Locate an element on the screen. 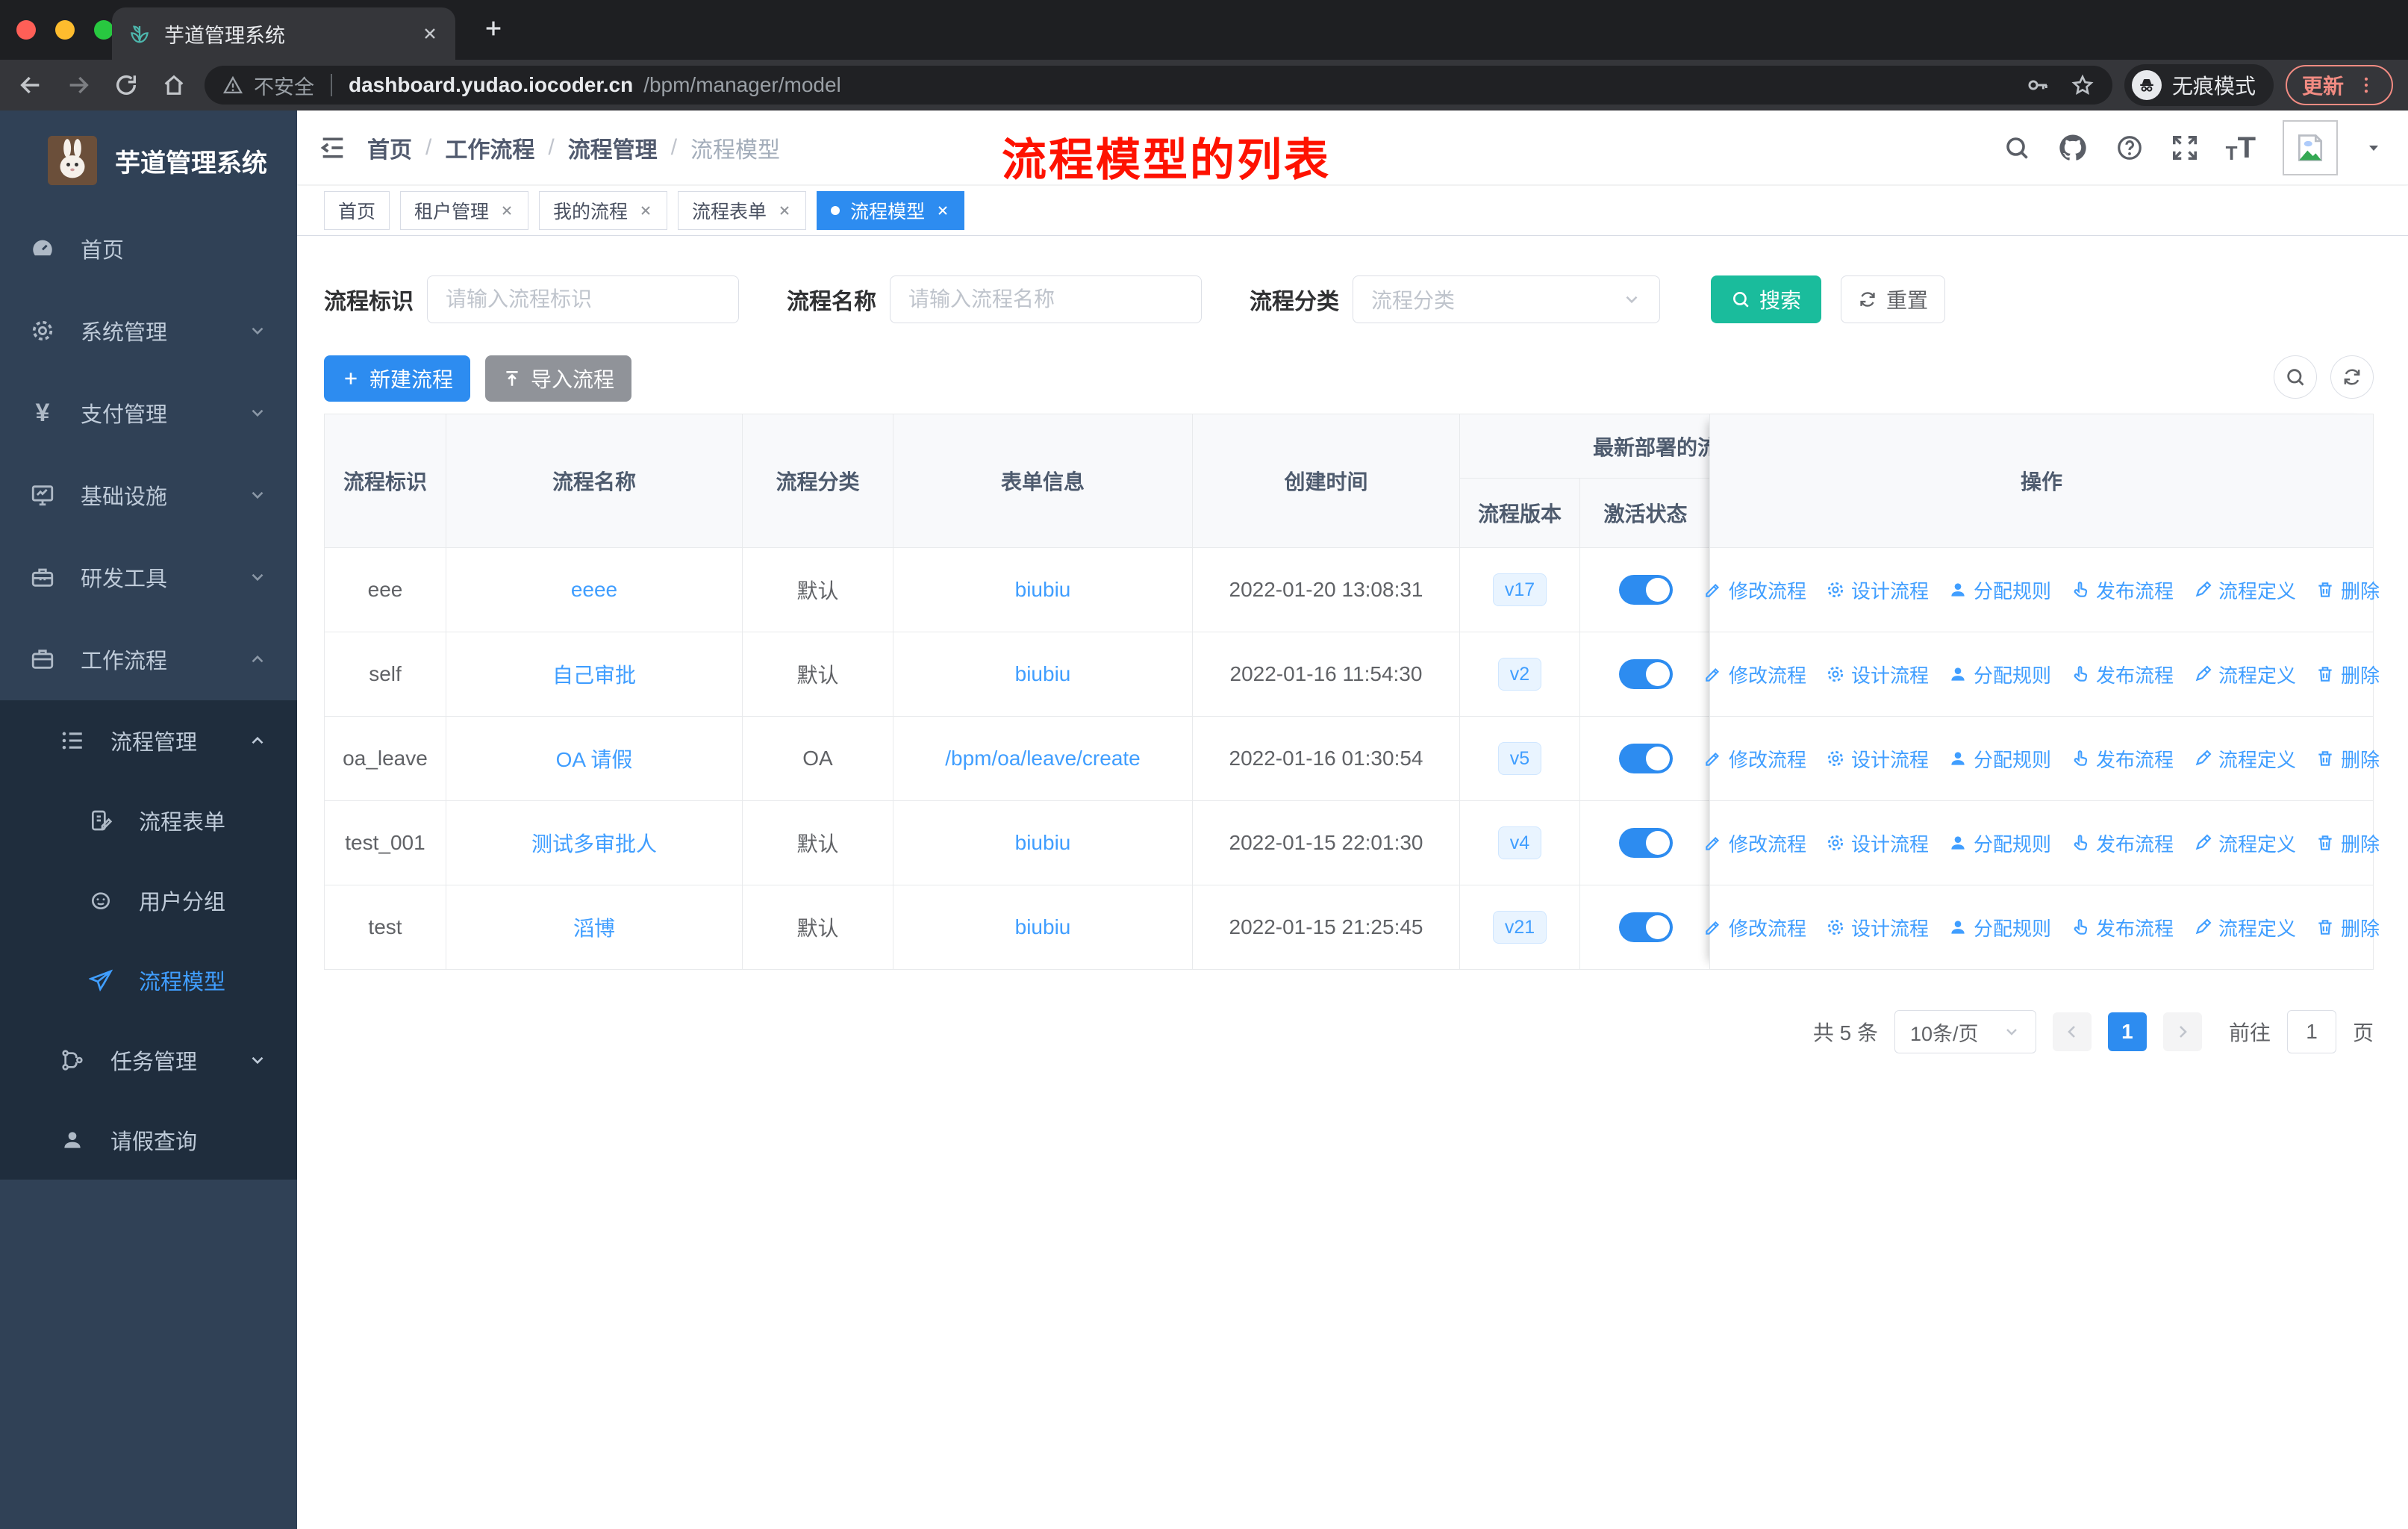 This screenshot has height=1529, width=2408. page-size-select: 10条/页 is located at coordinates (1965, 1031).